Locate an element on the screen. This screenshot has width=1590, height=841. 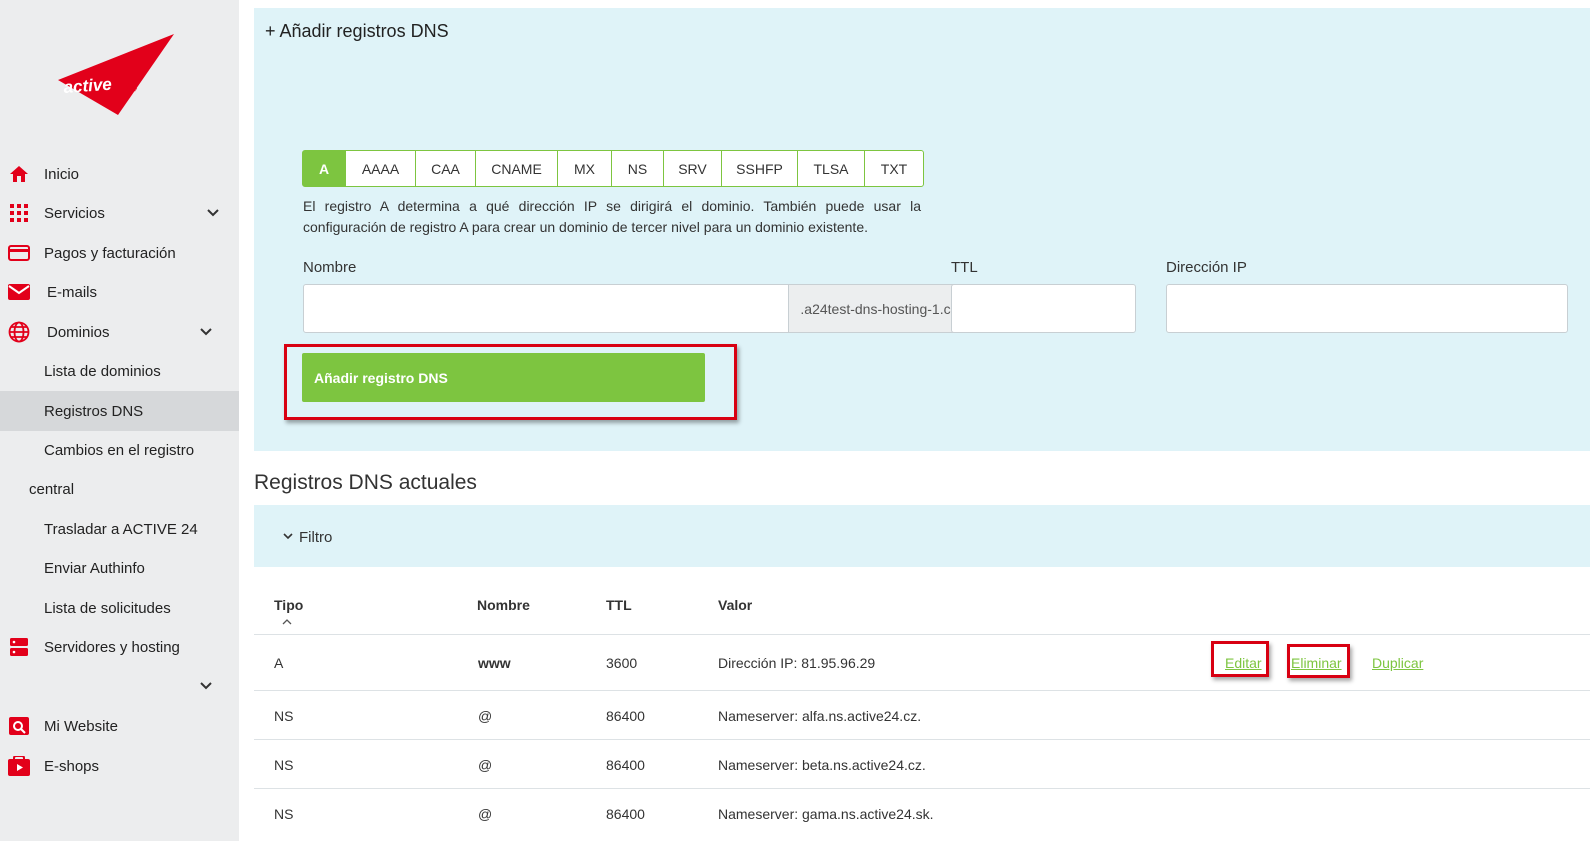
cell-ttl: 3600 is located at coordinates (622, 663).